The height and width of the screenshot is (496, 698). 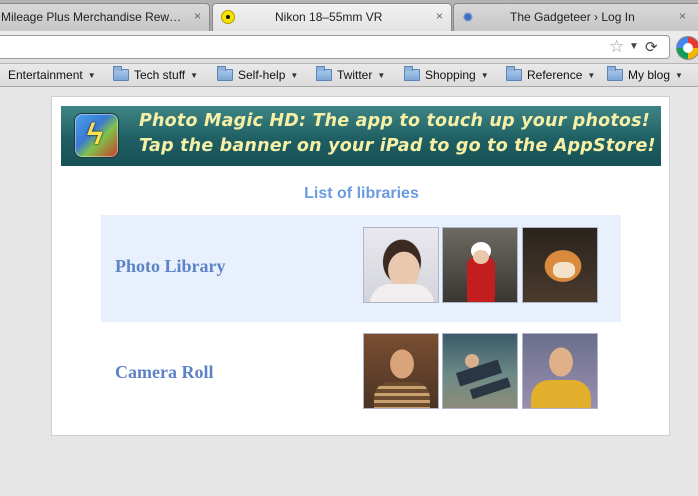 What do you see at coordinates (329, 17) in the screenshot?
I see `tab-title: Nikon 18–55mm VR` at bounding box center [329, 17].